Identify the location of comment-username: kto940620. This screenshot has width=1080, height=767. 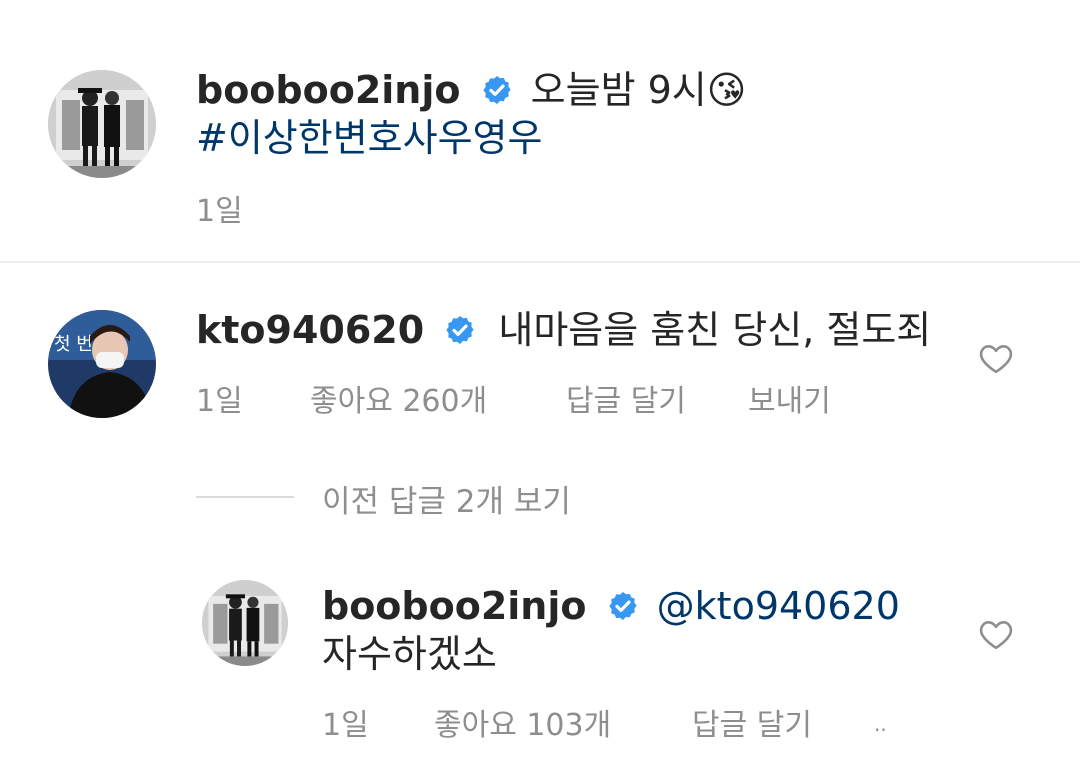
(310, 330).